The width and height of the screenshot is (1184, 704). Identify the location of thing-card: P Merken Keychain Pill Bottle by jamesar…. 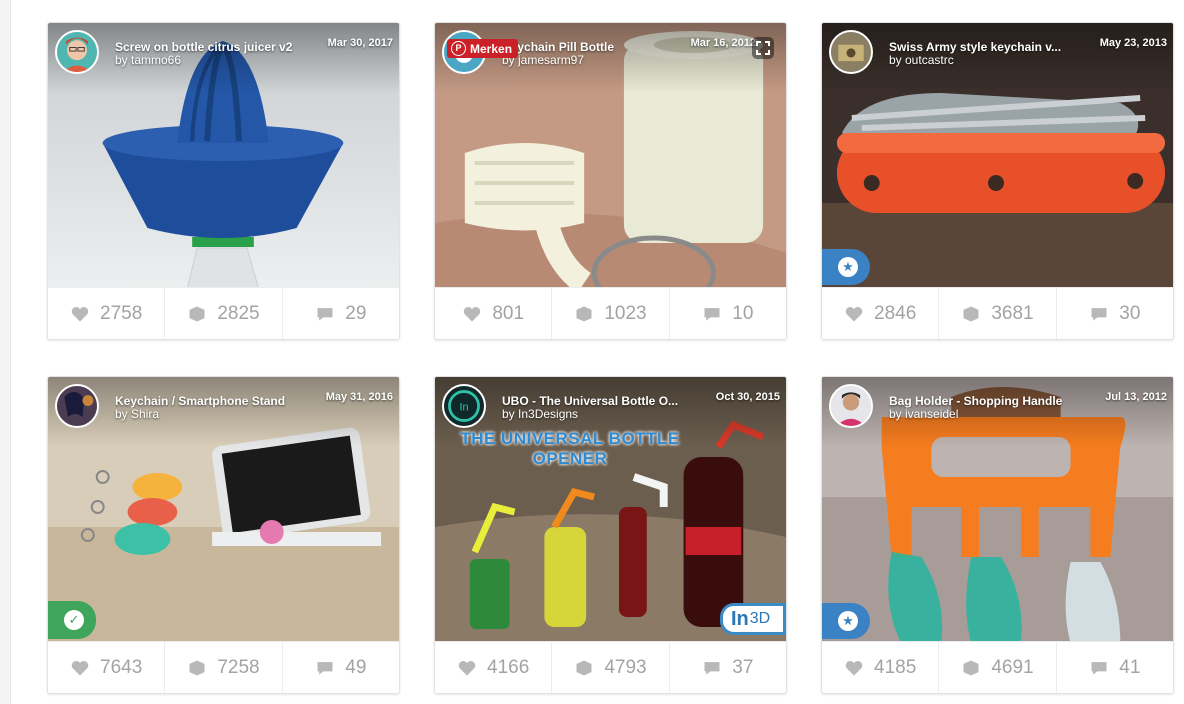
(610, 181).